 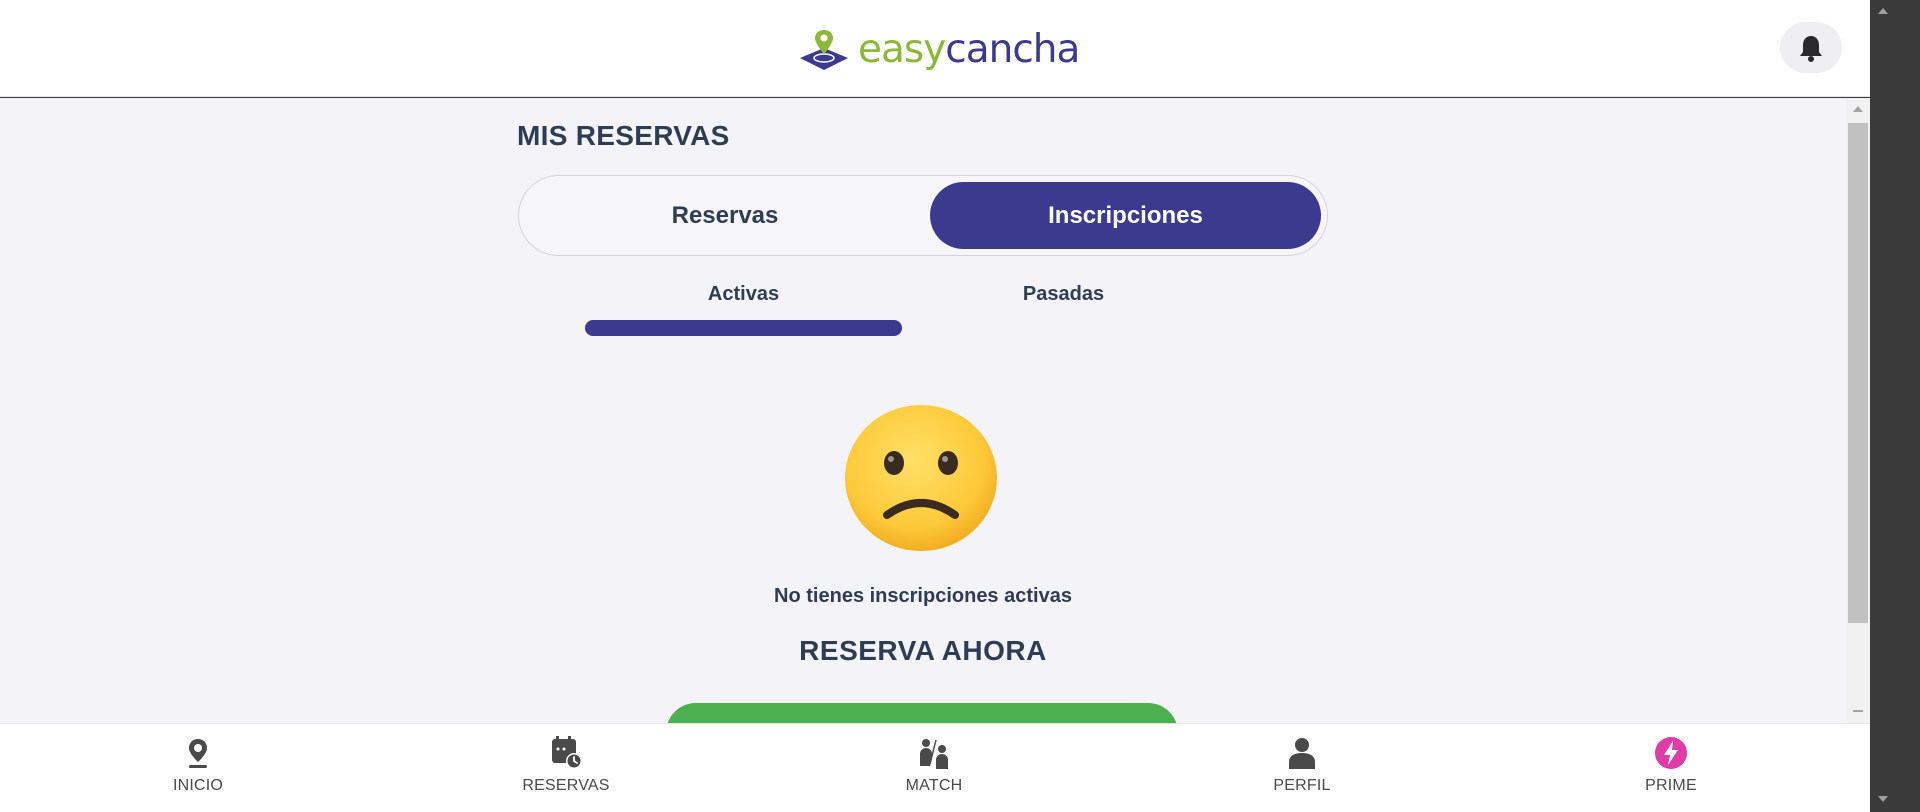 I want to click on status-tabs: Activas Pasadas, so click(x=905, y=310).